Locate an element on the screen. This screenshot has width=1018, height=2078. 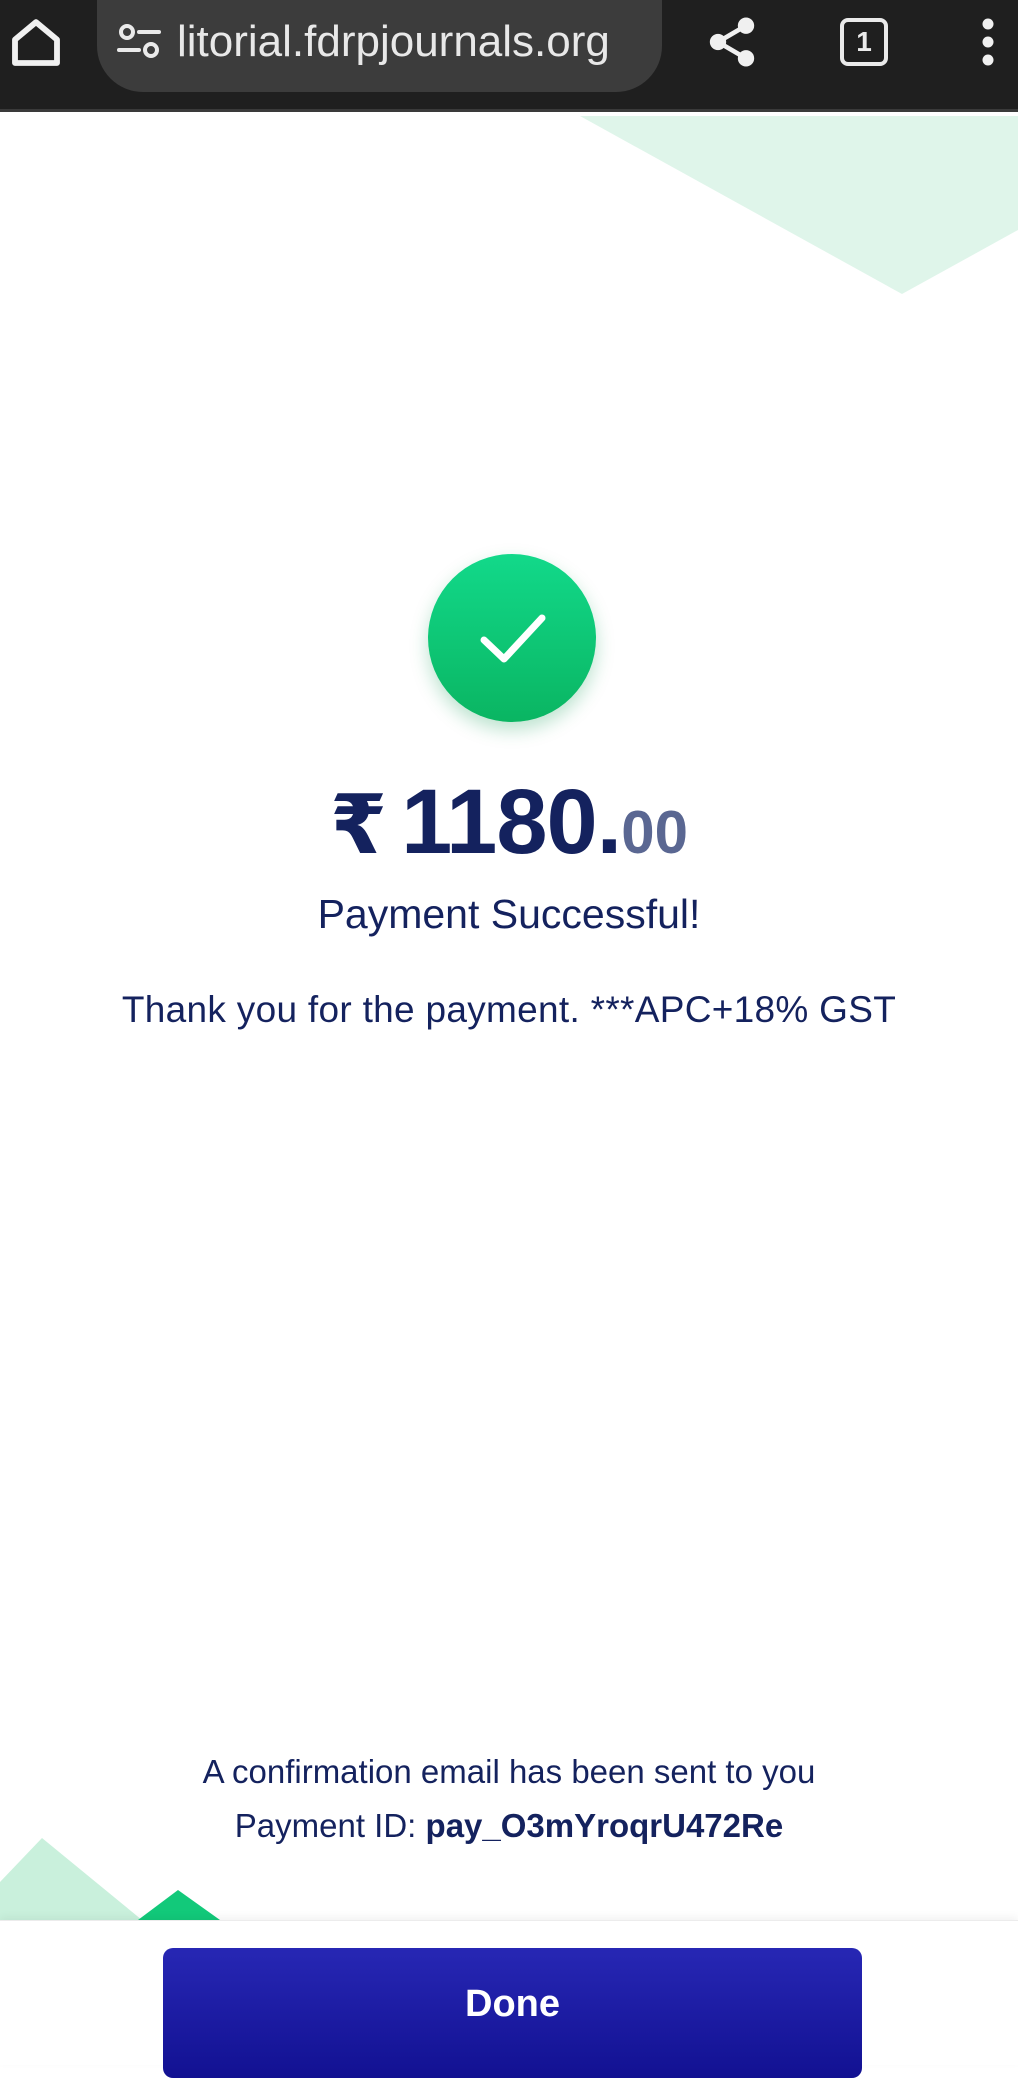
check-icon is located at coordinates (513, 638).